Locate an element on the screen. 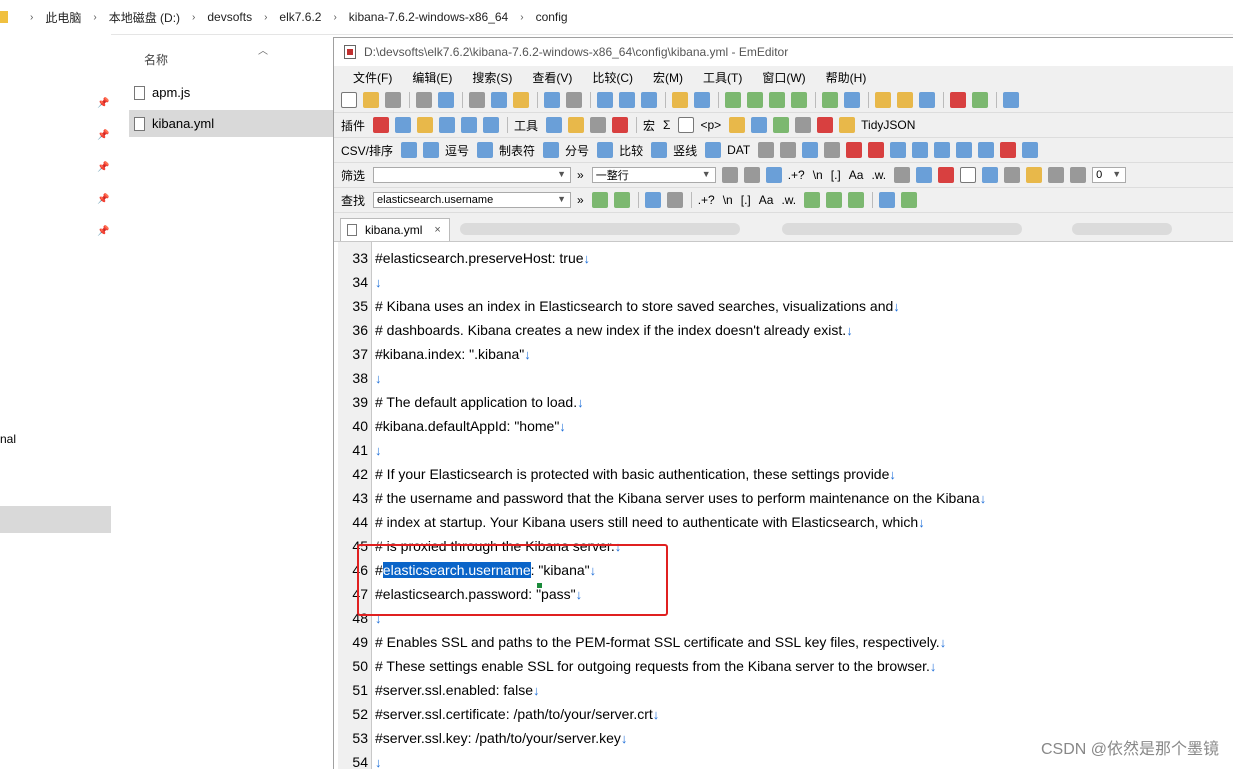 The height and width of the screenshot is (775, 1233). compare-label: 比较 is located at coordinates (631, 150).